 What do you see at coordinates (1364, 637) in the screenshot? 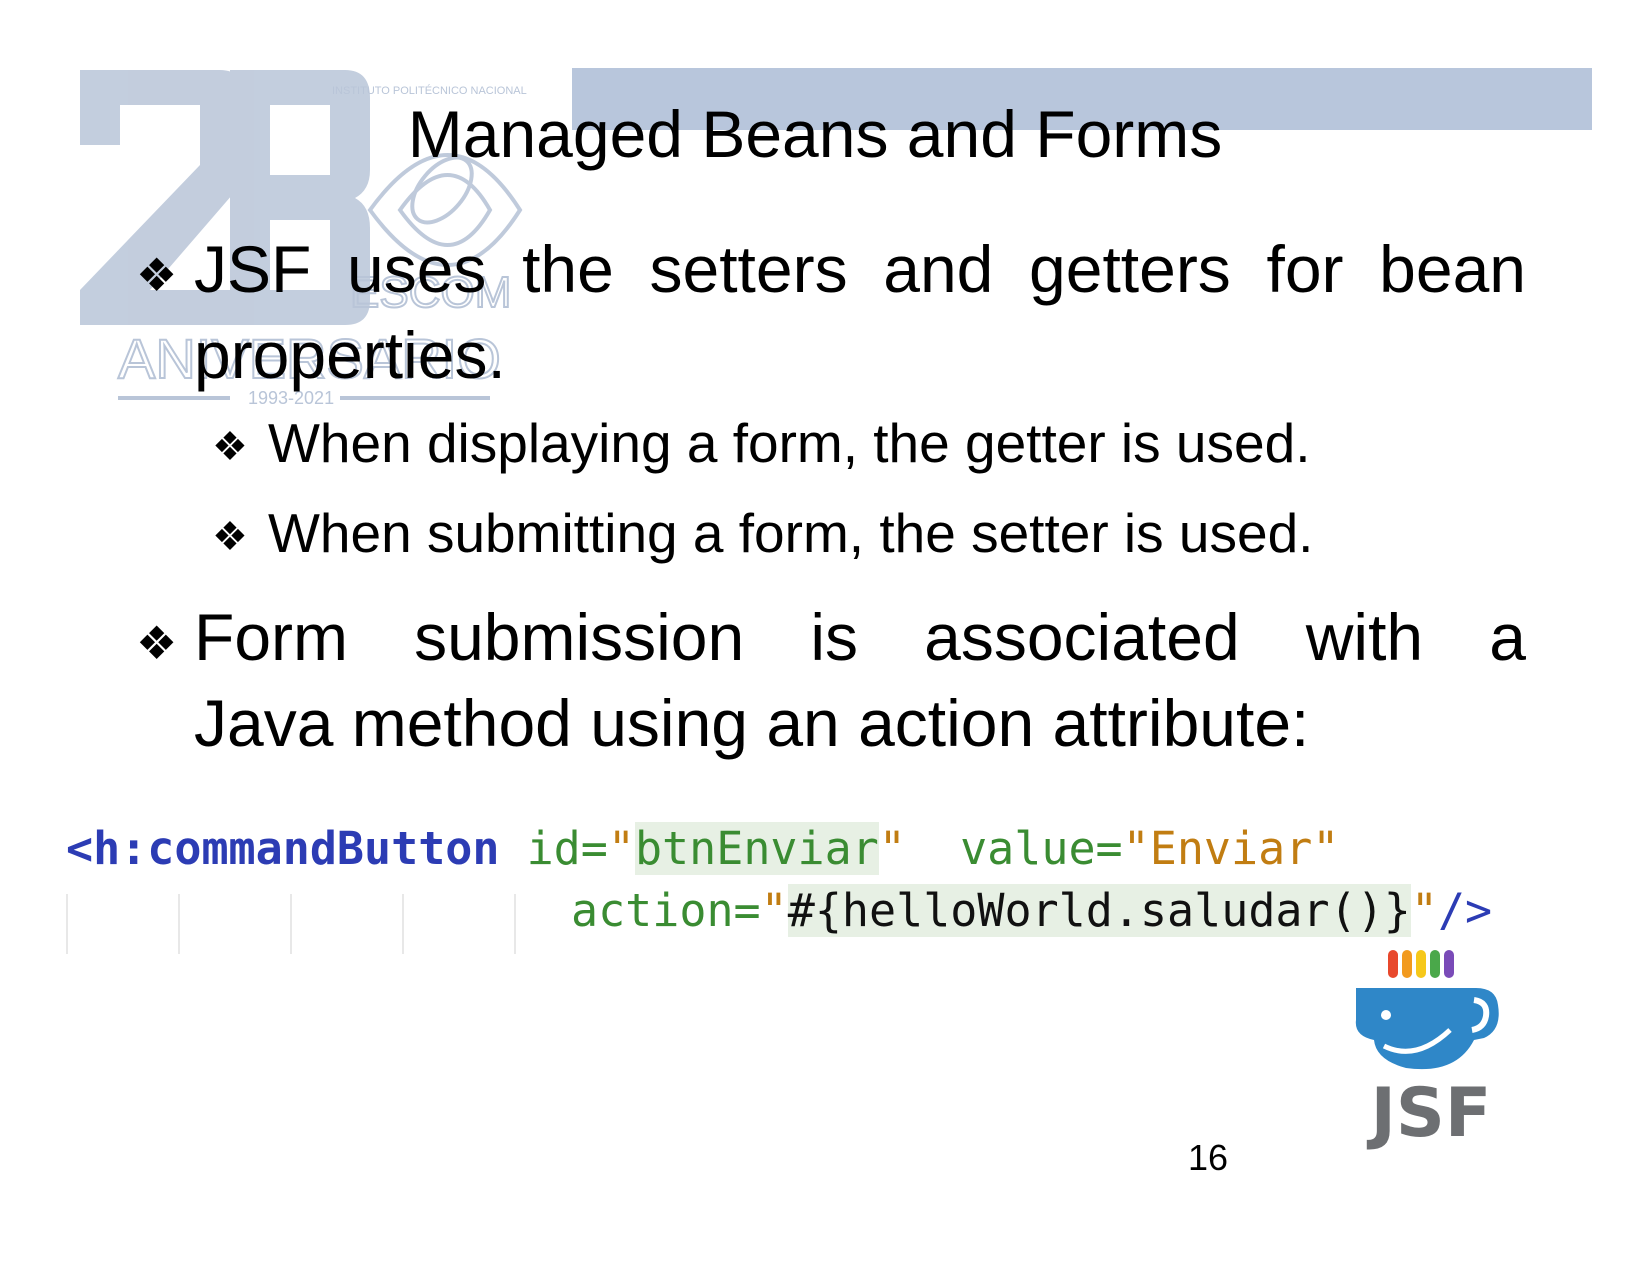
I see `word: with` at bounding box center [1364, 637].